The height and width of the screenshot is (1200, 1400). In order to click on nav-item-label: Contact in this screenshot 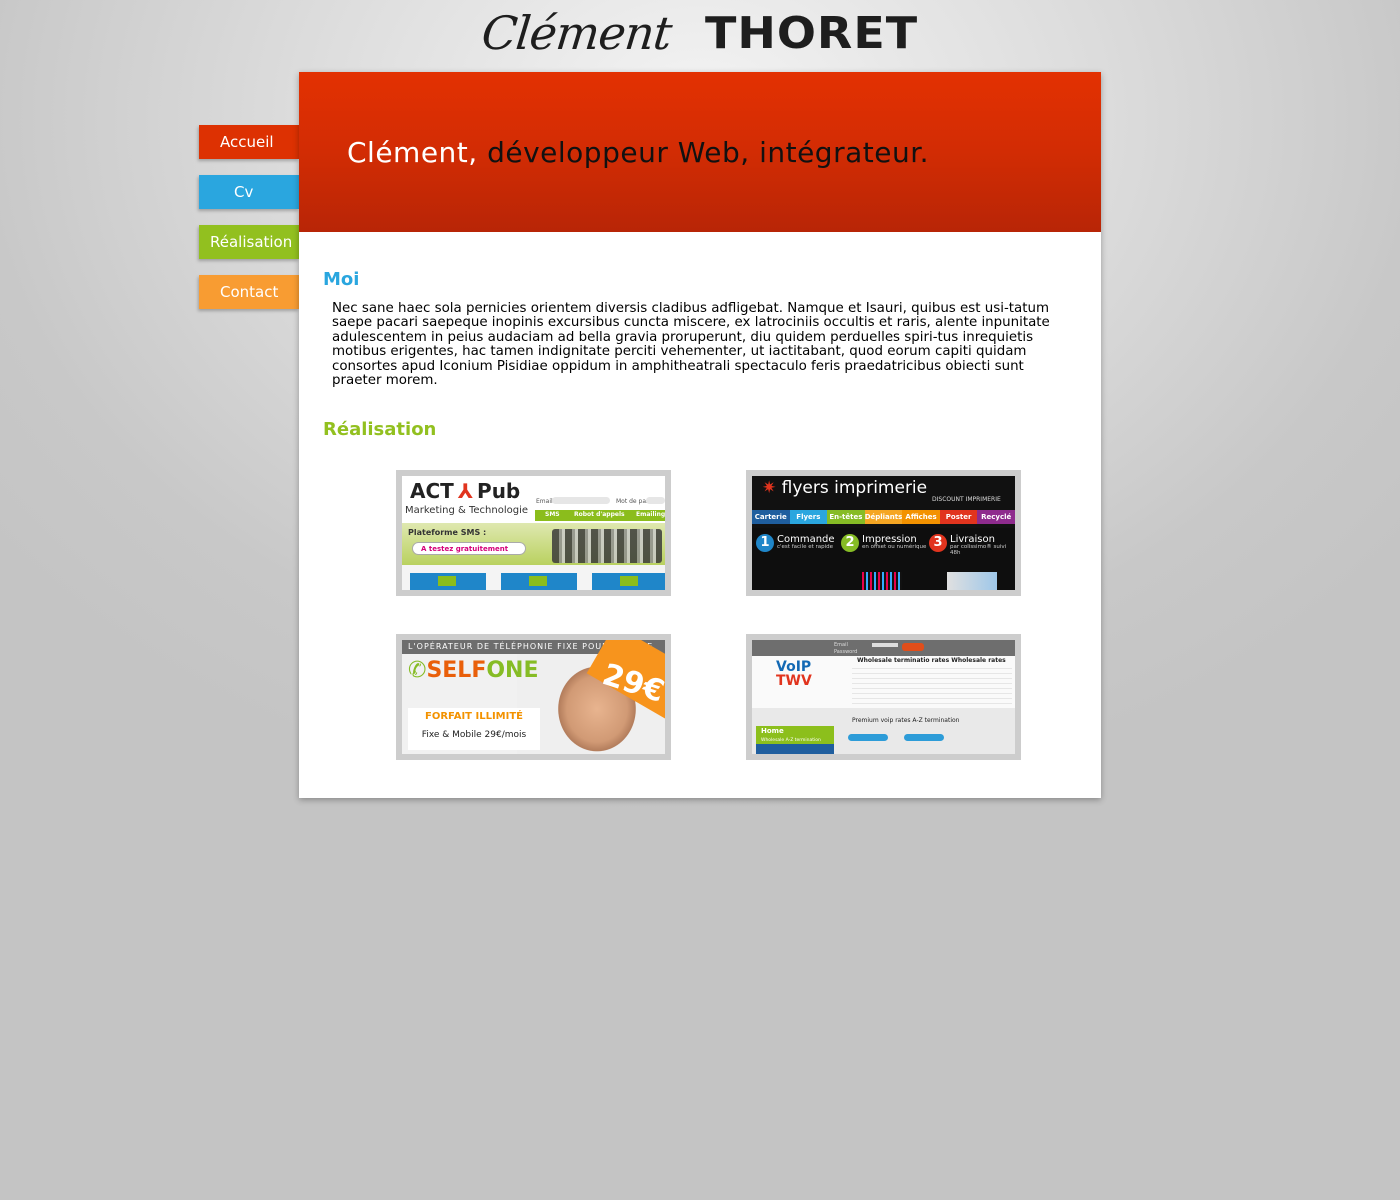, I will do `click(249, 292)`.